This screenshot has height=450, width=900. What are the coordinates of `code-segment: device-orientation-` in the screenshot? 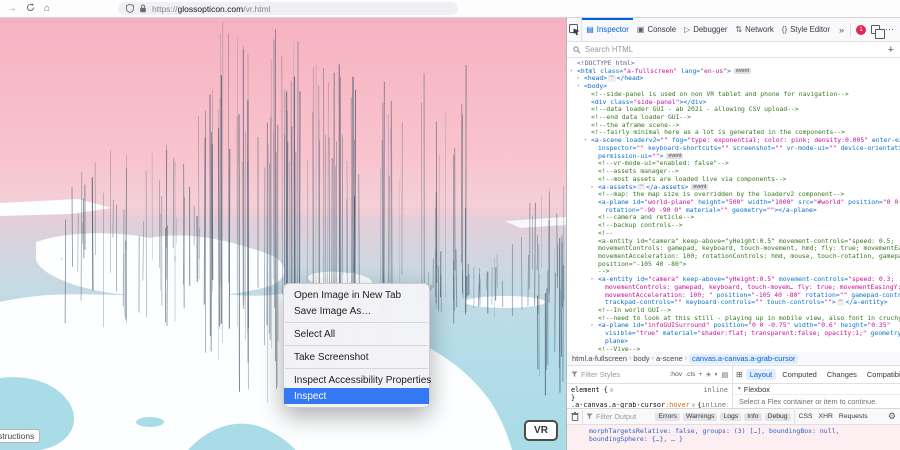 It's located at (870, 147).